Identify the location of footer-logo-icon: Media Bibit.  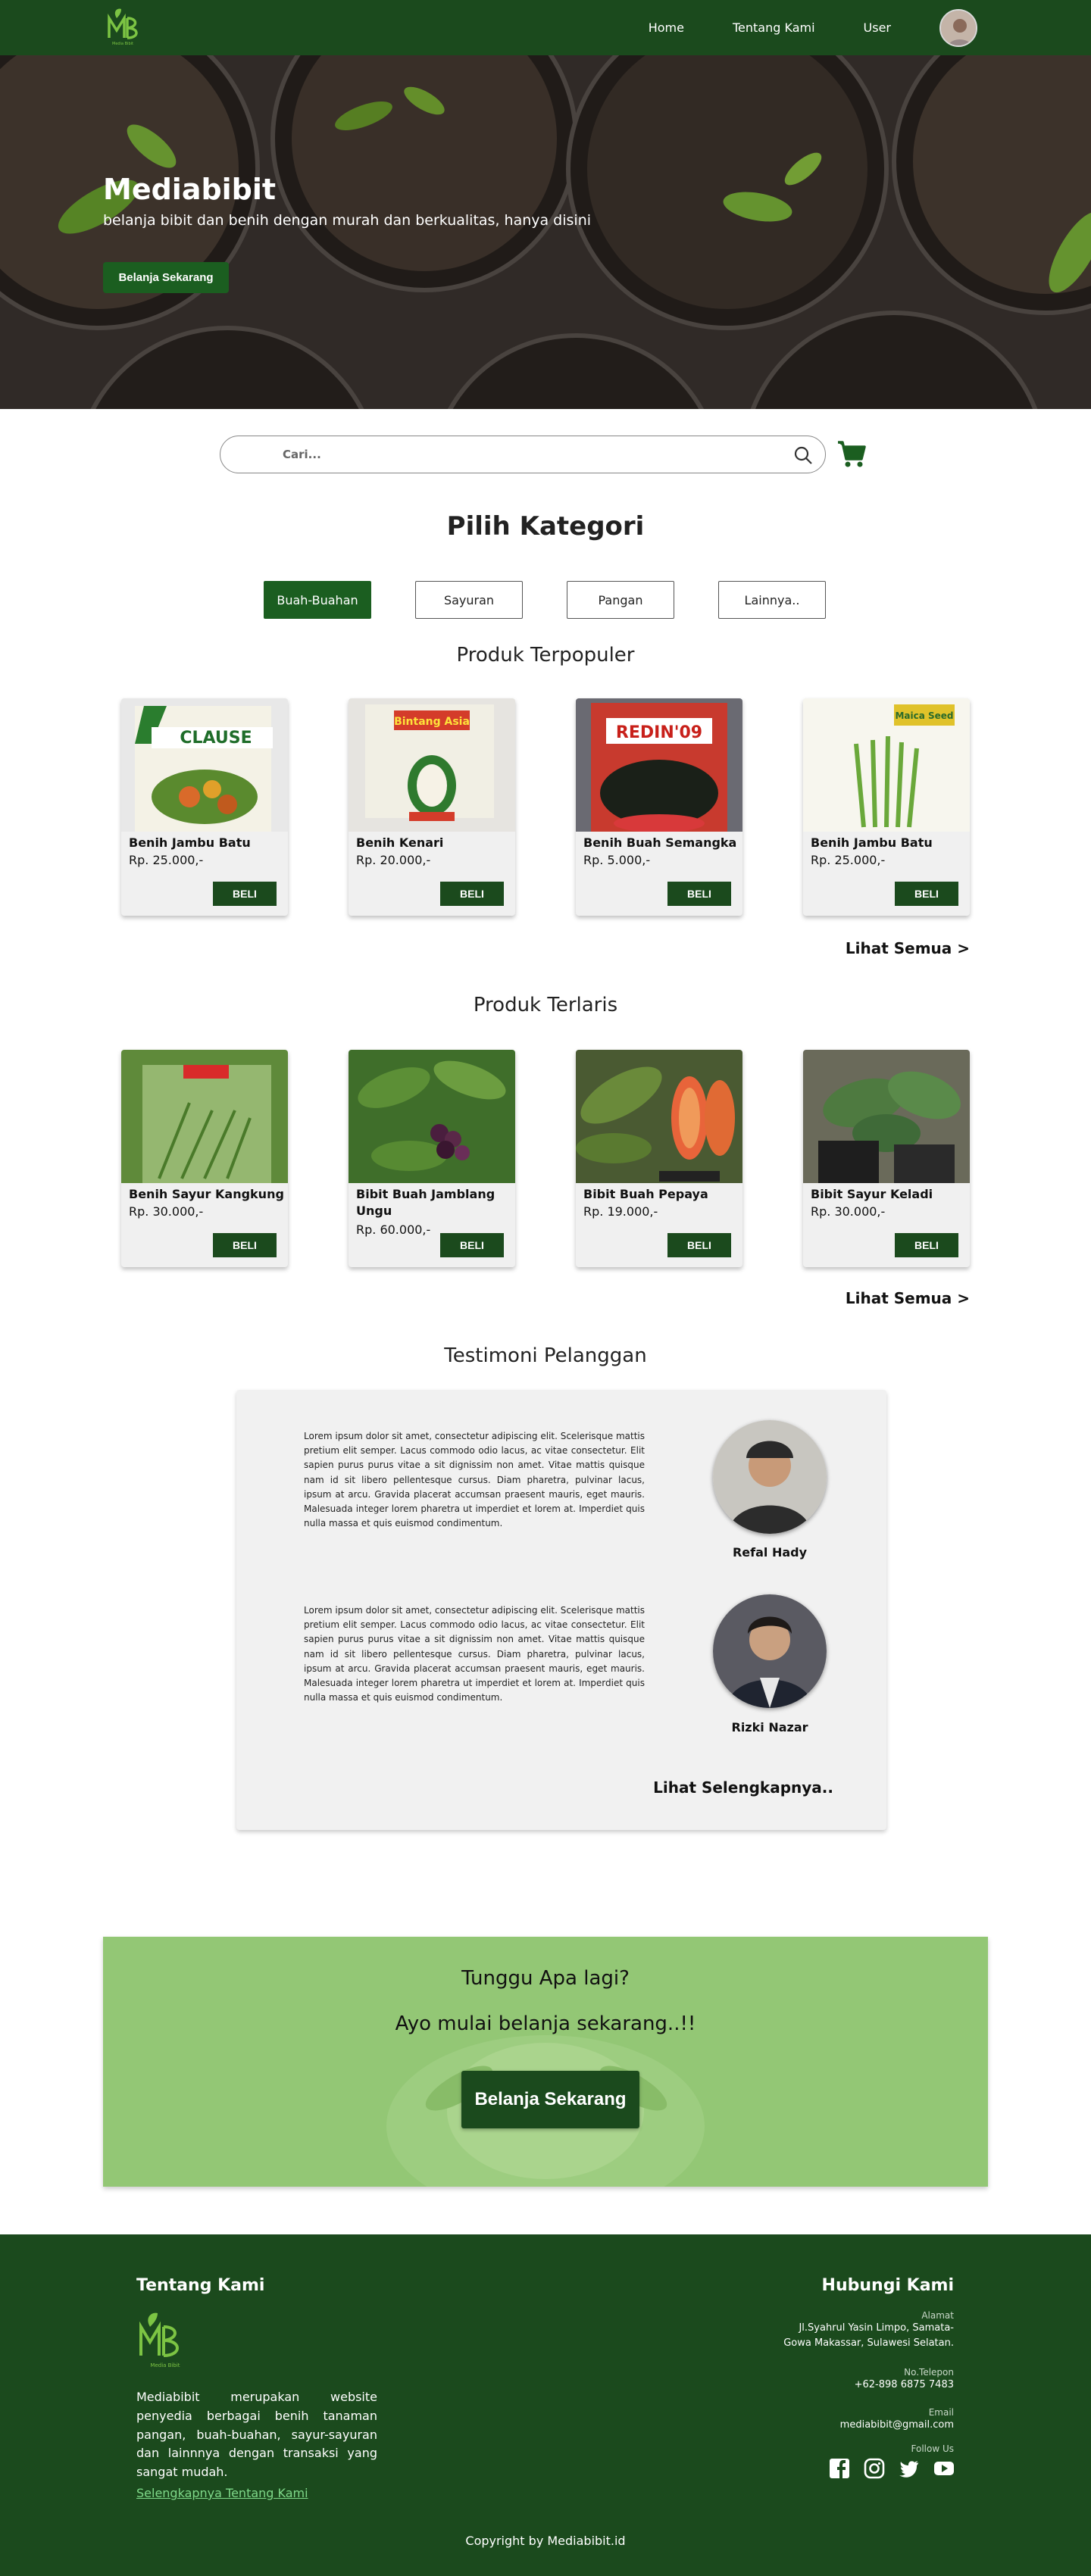
(159, 2340).